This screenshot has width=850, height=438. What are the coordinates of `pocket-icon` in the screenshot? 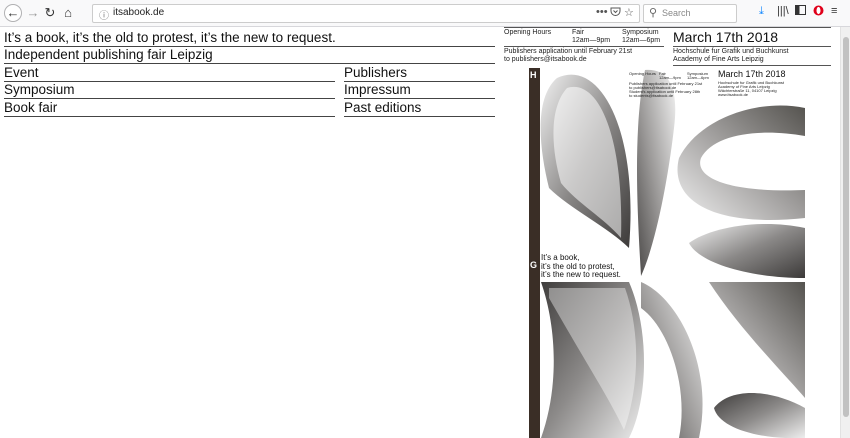 It's located at (615, 13).